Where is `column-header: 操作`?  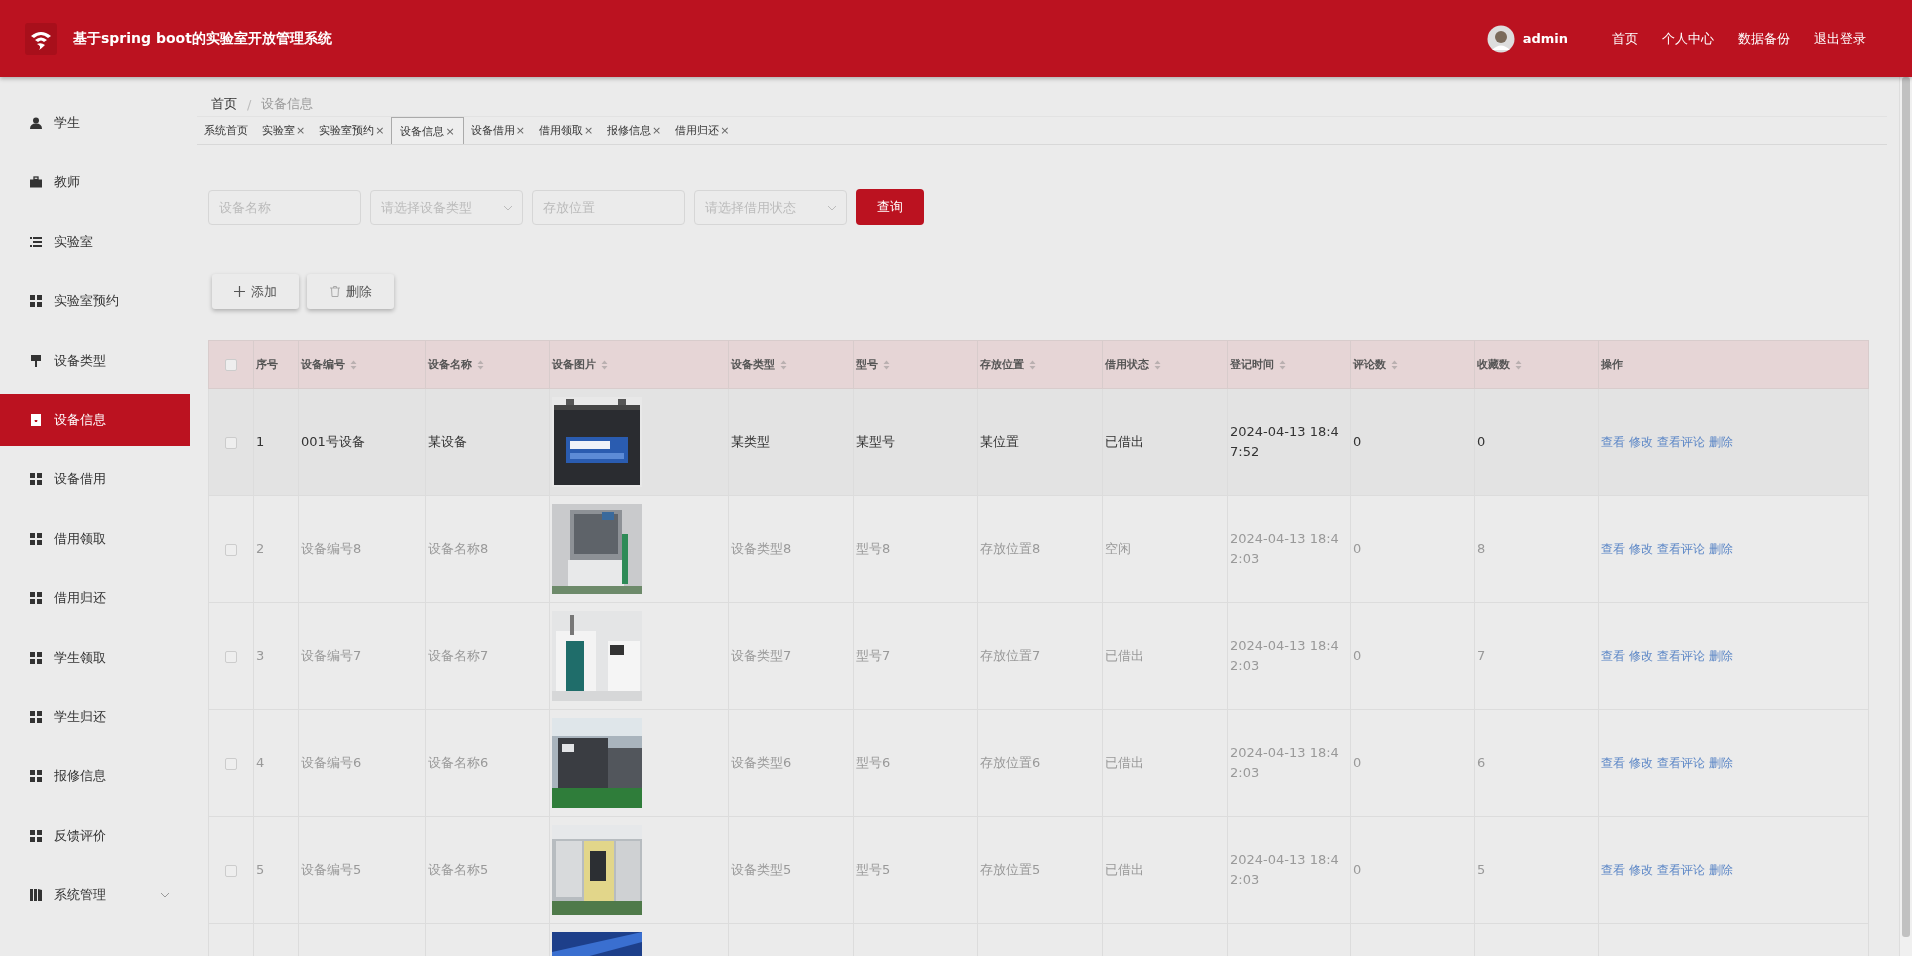 column-header: 操作 is located at coordinates (1612, 364).